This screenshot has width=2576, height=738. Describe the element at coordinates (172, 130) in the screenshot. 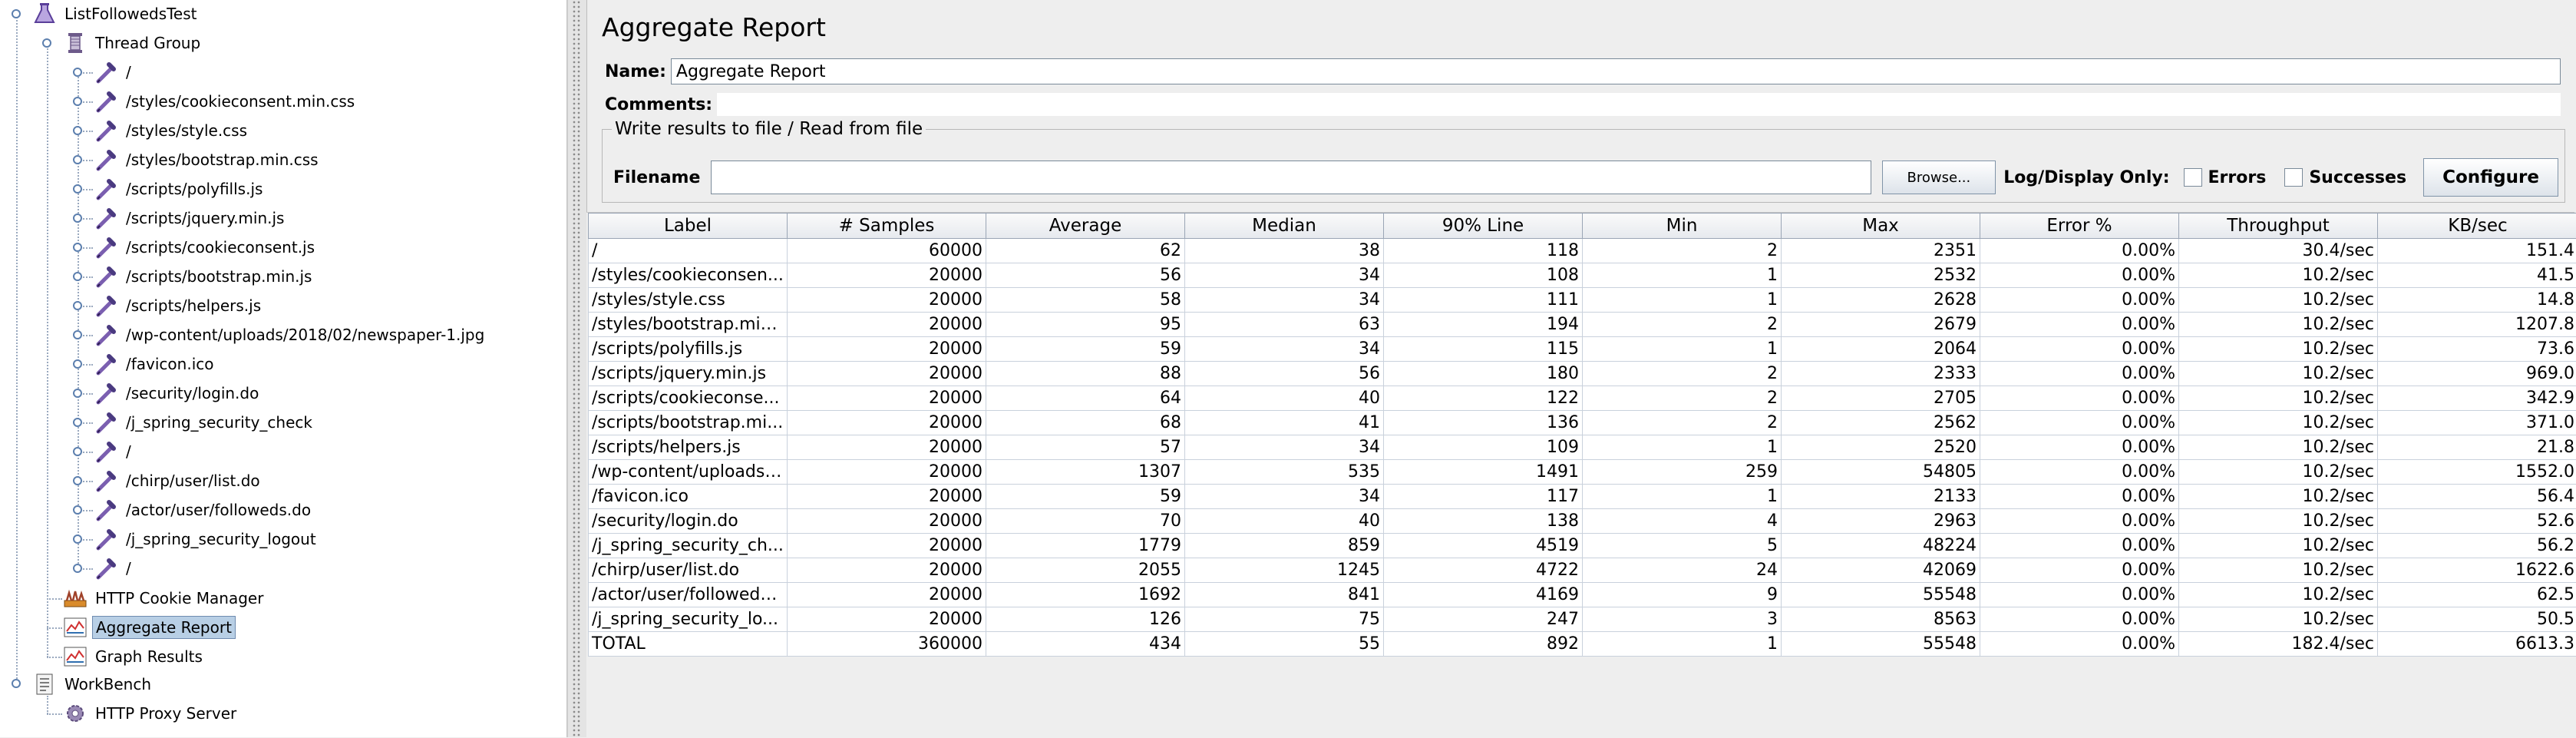

I see `tree-node-sampler: /styles/style.css` at that location.